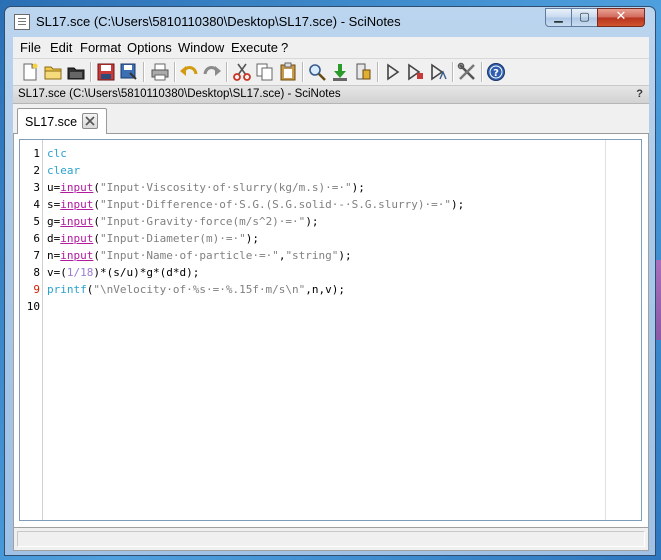 Image resolution: width=661 pixels, height=560 pixels. What do you see at coordinates (325, 289) in the screenshot?
I see `code-token: ,n,v);` at bounding box center [325, 289].